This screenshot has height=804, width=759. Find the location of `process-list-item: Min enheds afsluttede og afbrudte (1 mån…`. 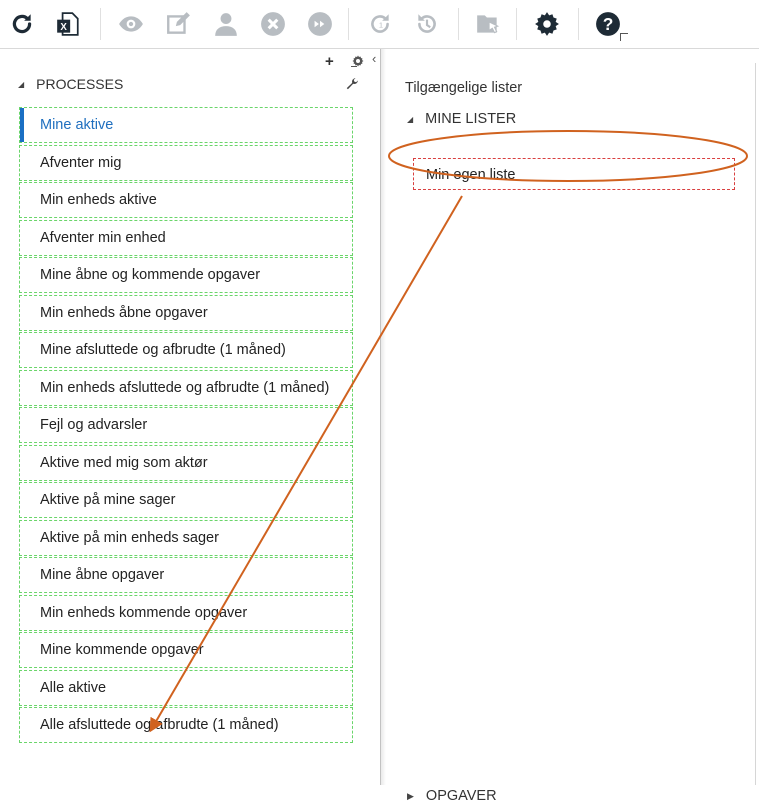

process-list-item: Min enheds afsluttede og afbrudte (1 mån… is located at coordinates (186, 387).